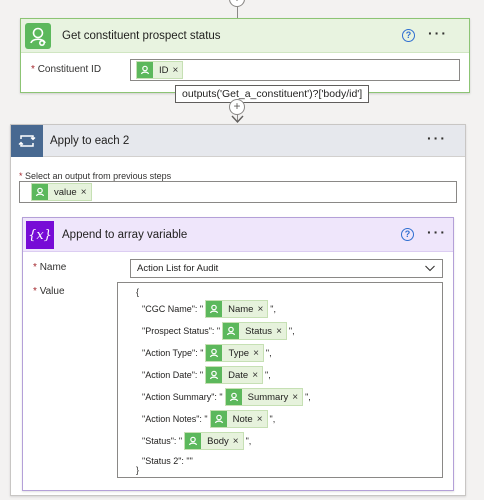 This screenshot has height=500, width=484. Describe the element at coordinates (256, 353) in the screenshot. I see `remove-type-token-icon: ×` at that location.